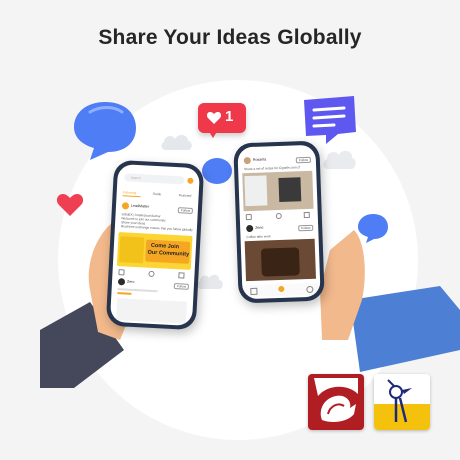 This screenshot has height=460, width=460. I want to click on bird-logo-icon, so click(402, 402).